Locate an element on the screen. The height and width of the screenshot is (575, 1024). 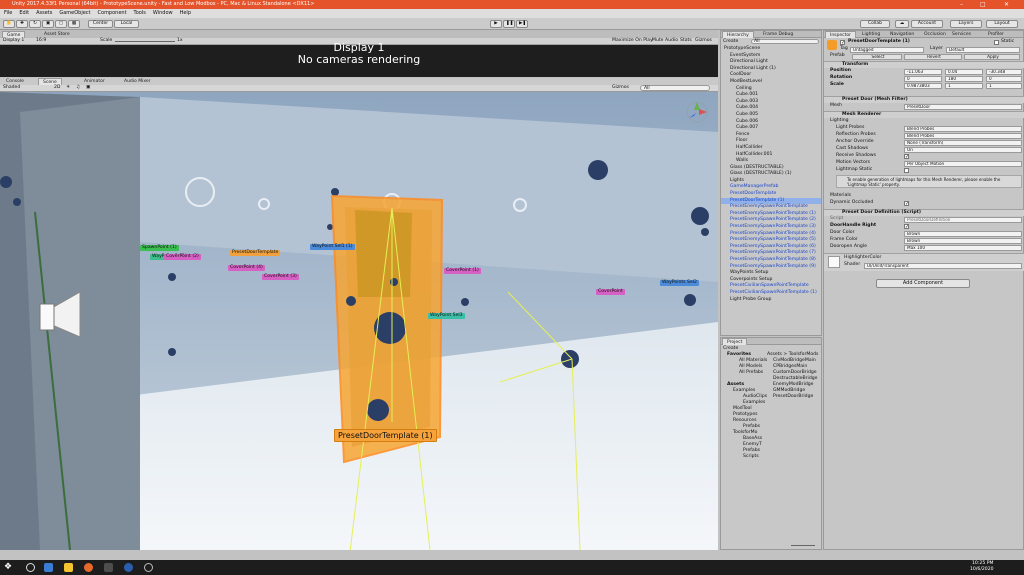
active-checkbox: ✓ is located at coordinates (842, 43).